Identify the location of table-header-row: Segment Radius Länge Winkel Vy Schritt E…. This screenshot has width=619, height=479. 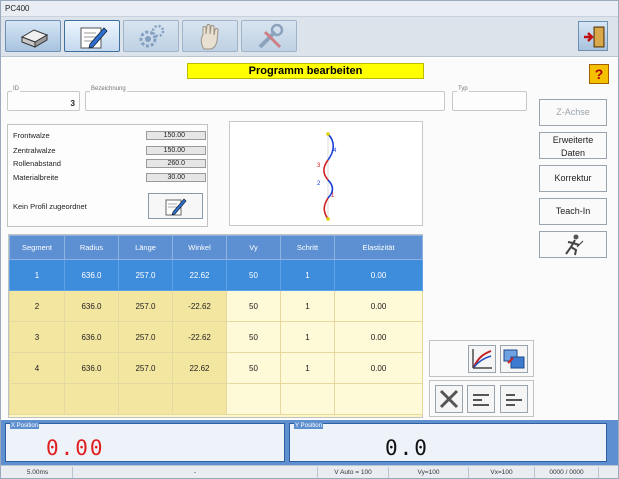
(216, 247).